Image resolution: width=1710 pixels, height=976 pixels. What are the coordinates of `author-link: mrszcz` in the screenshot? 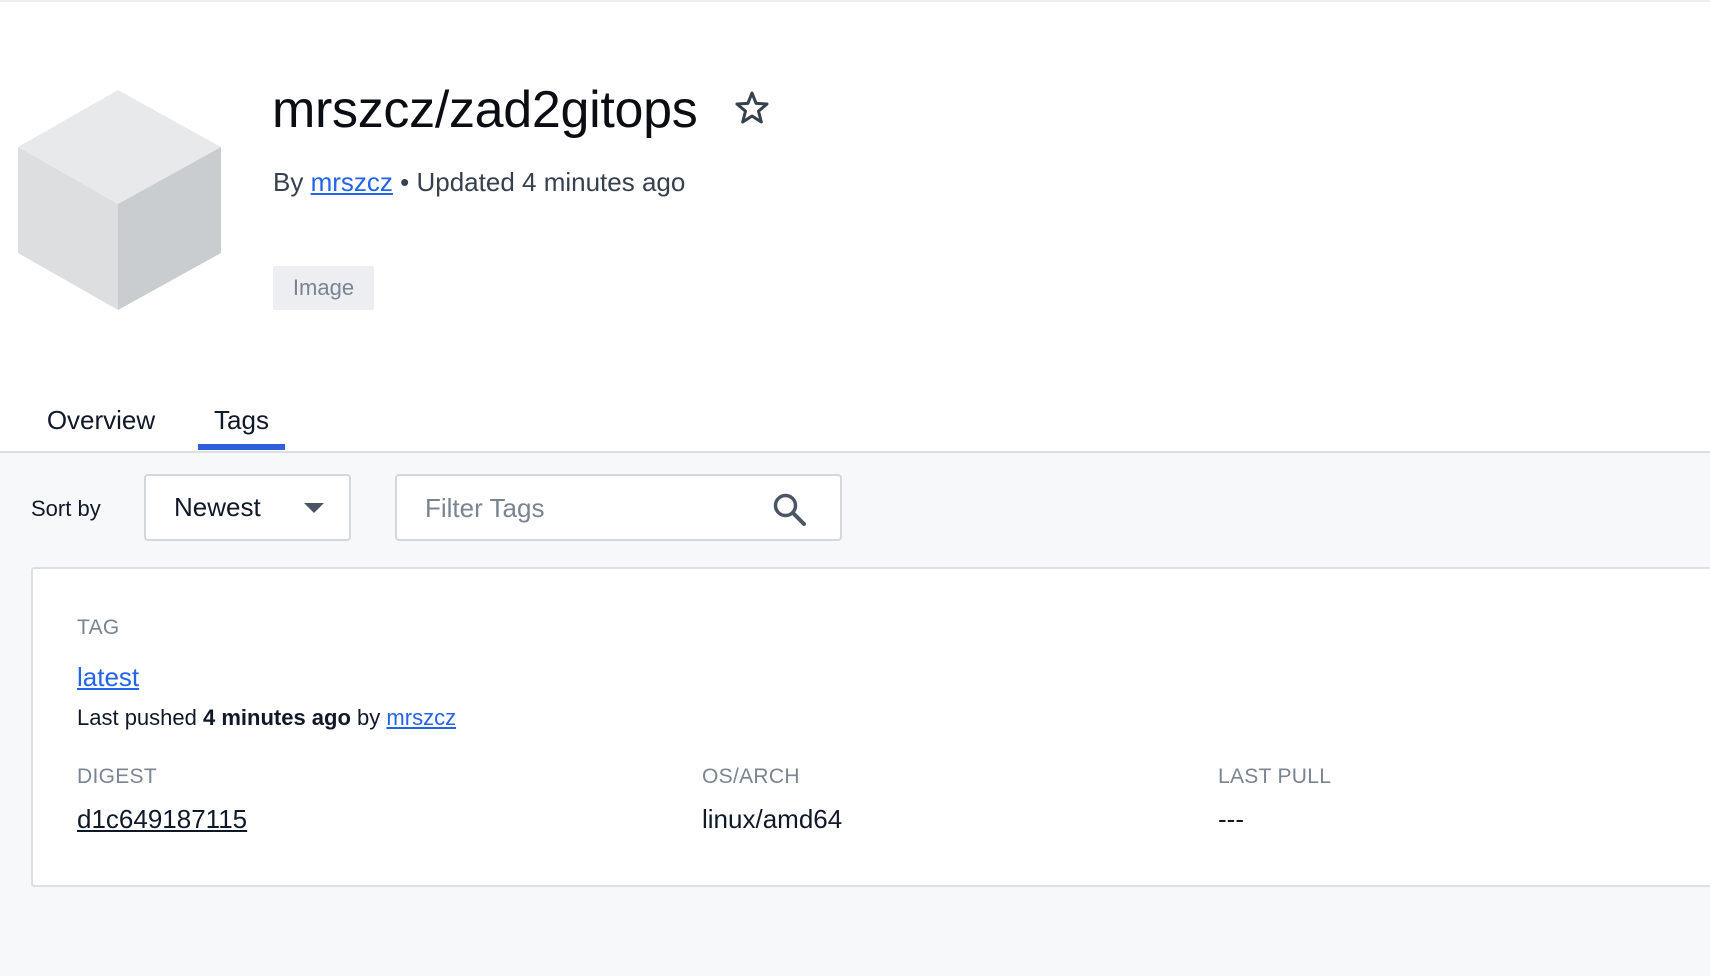 It's located at (352, 182).